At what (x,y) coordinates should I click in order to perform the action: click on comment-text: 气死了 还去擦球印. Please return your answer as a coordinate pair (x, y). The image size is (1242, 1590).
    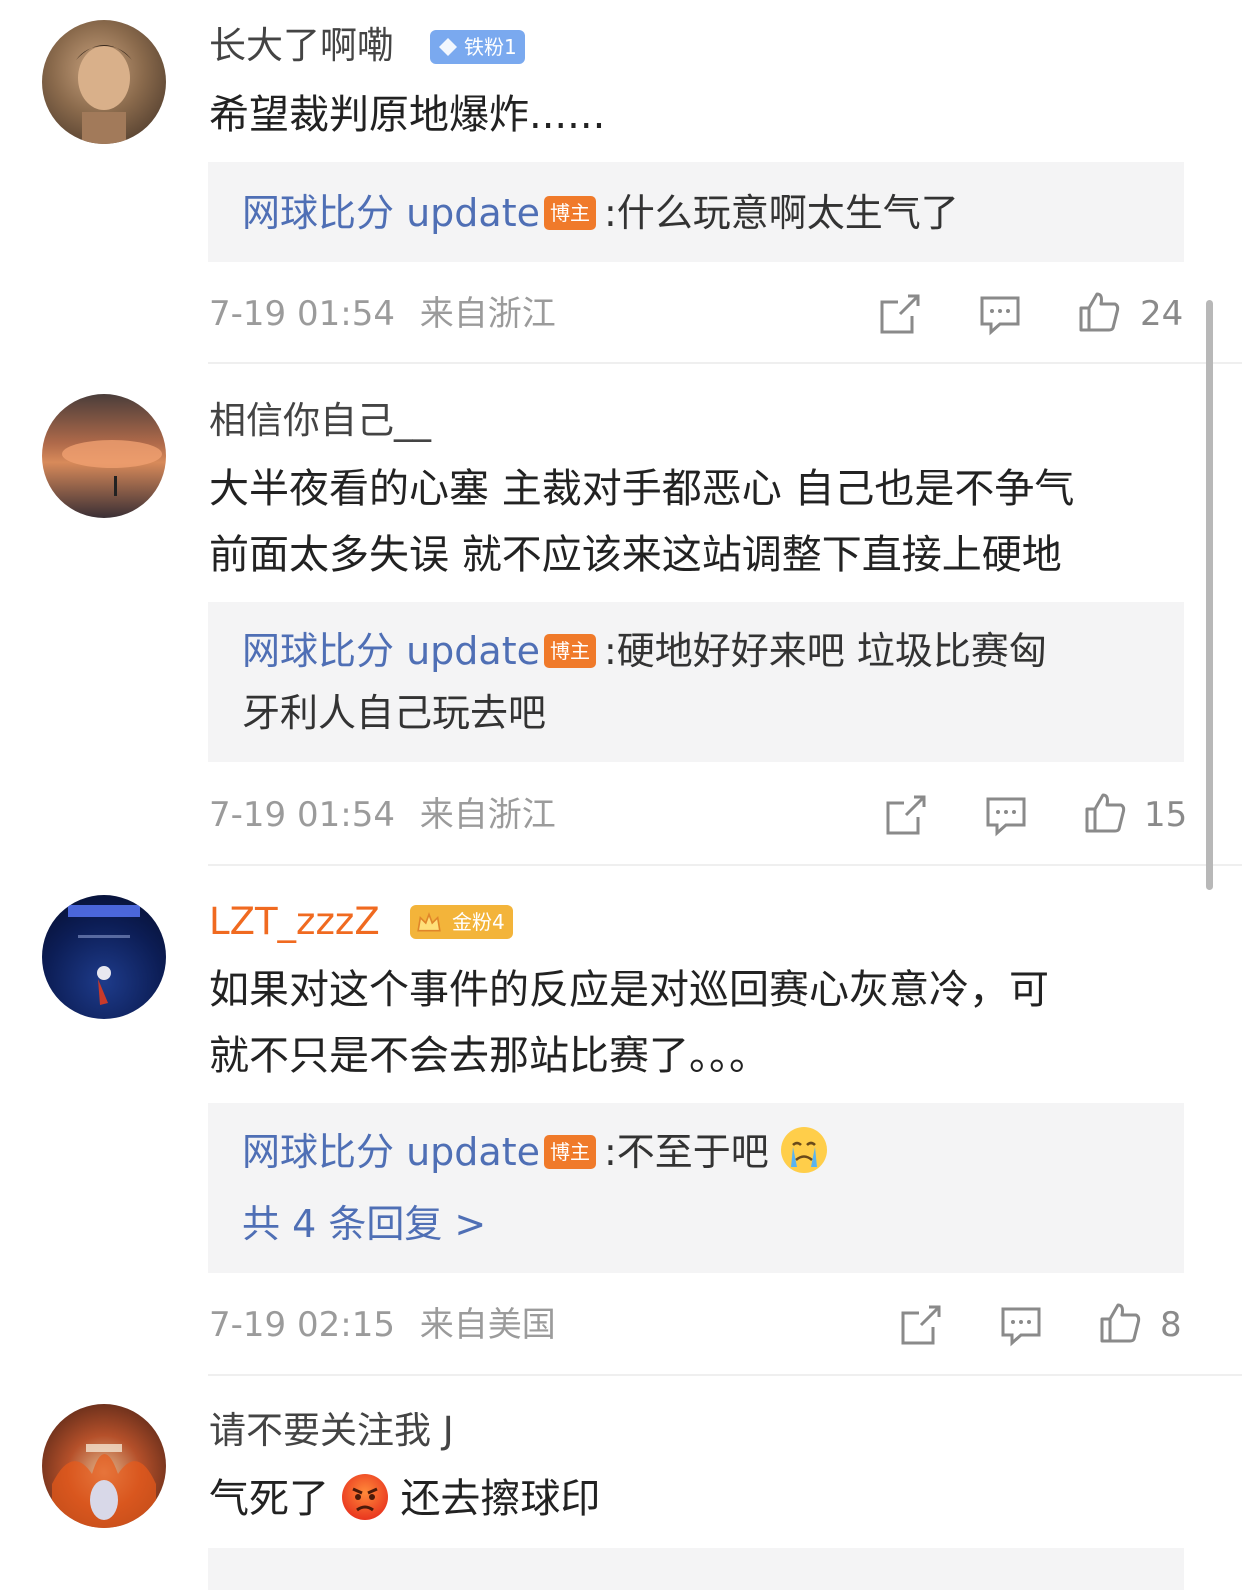
    Looking at the image, I should click on (404, 1499).